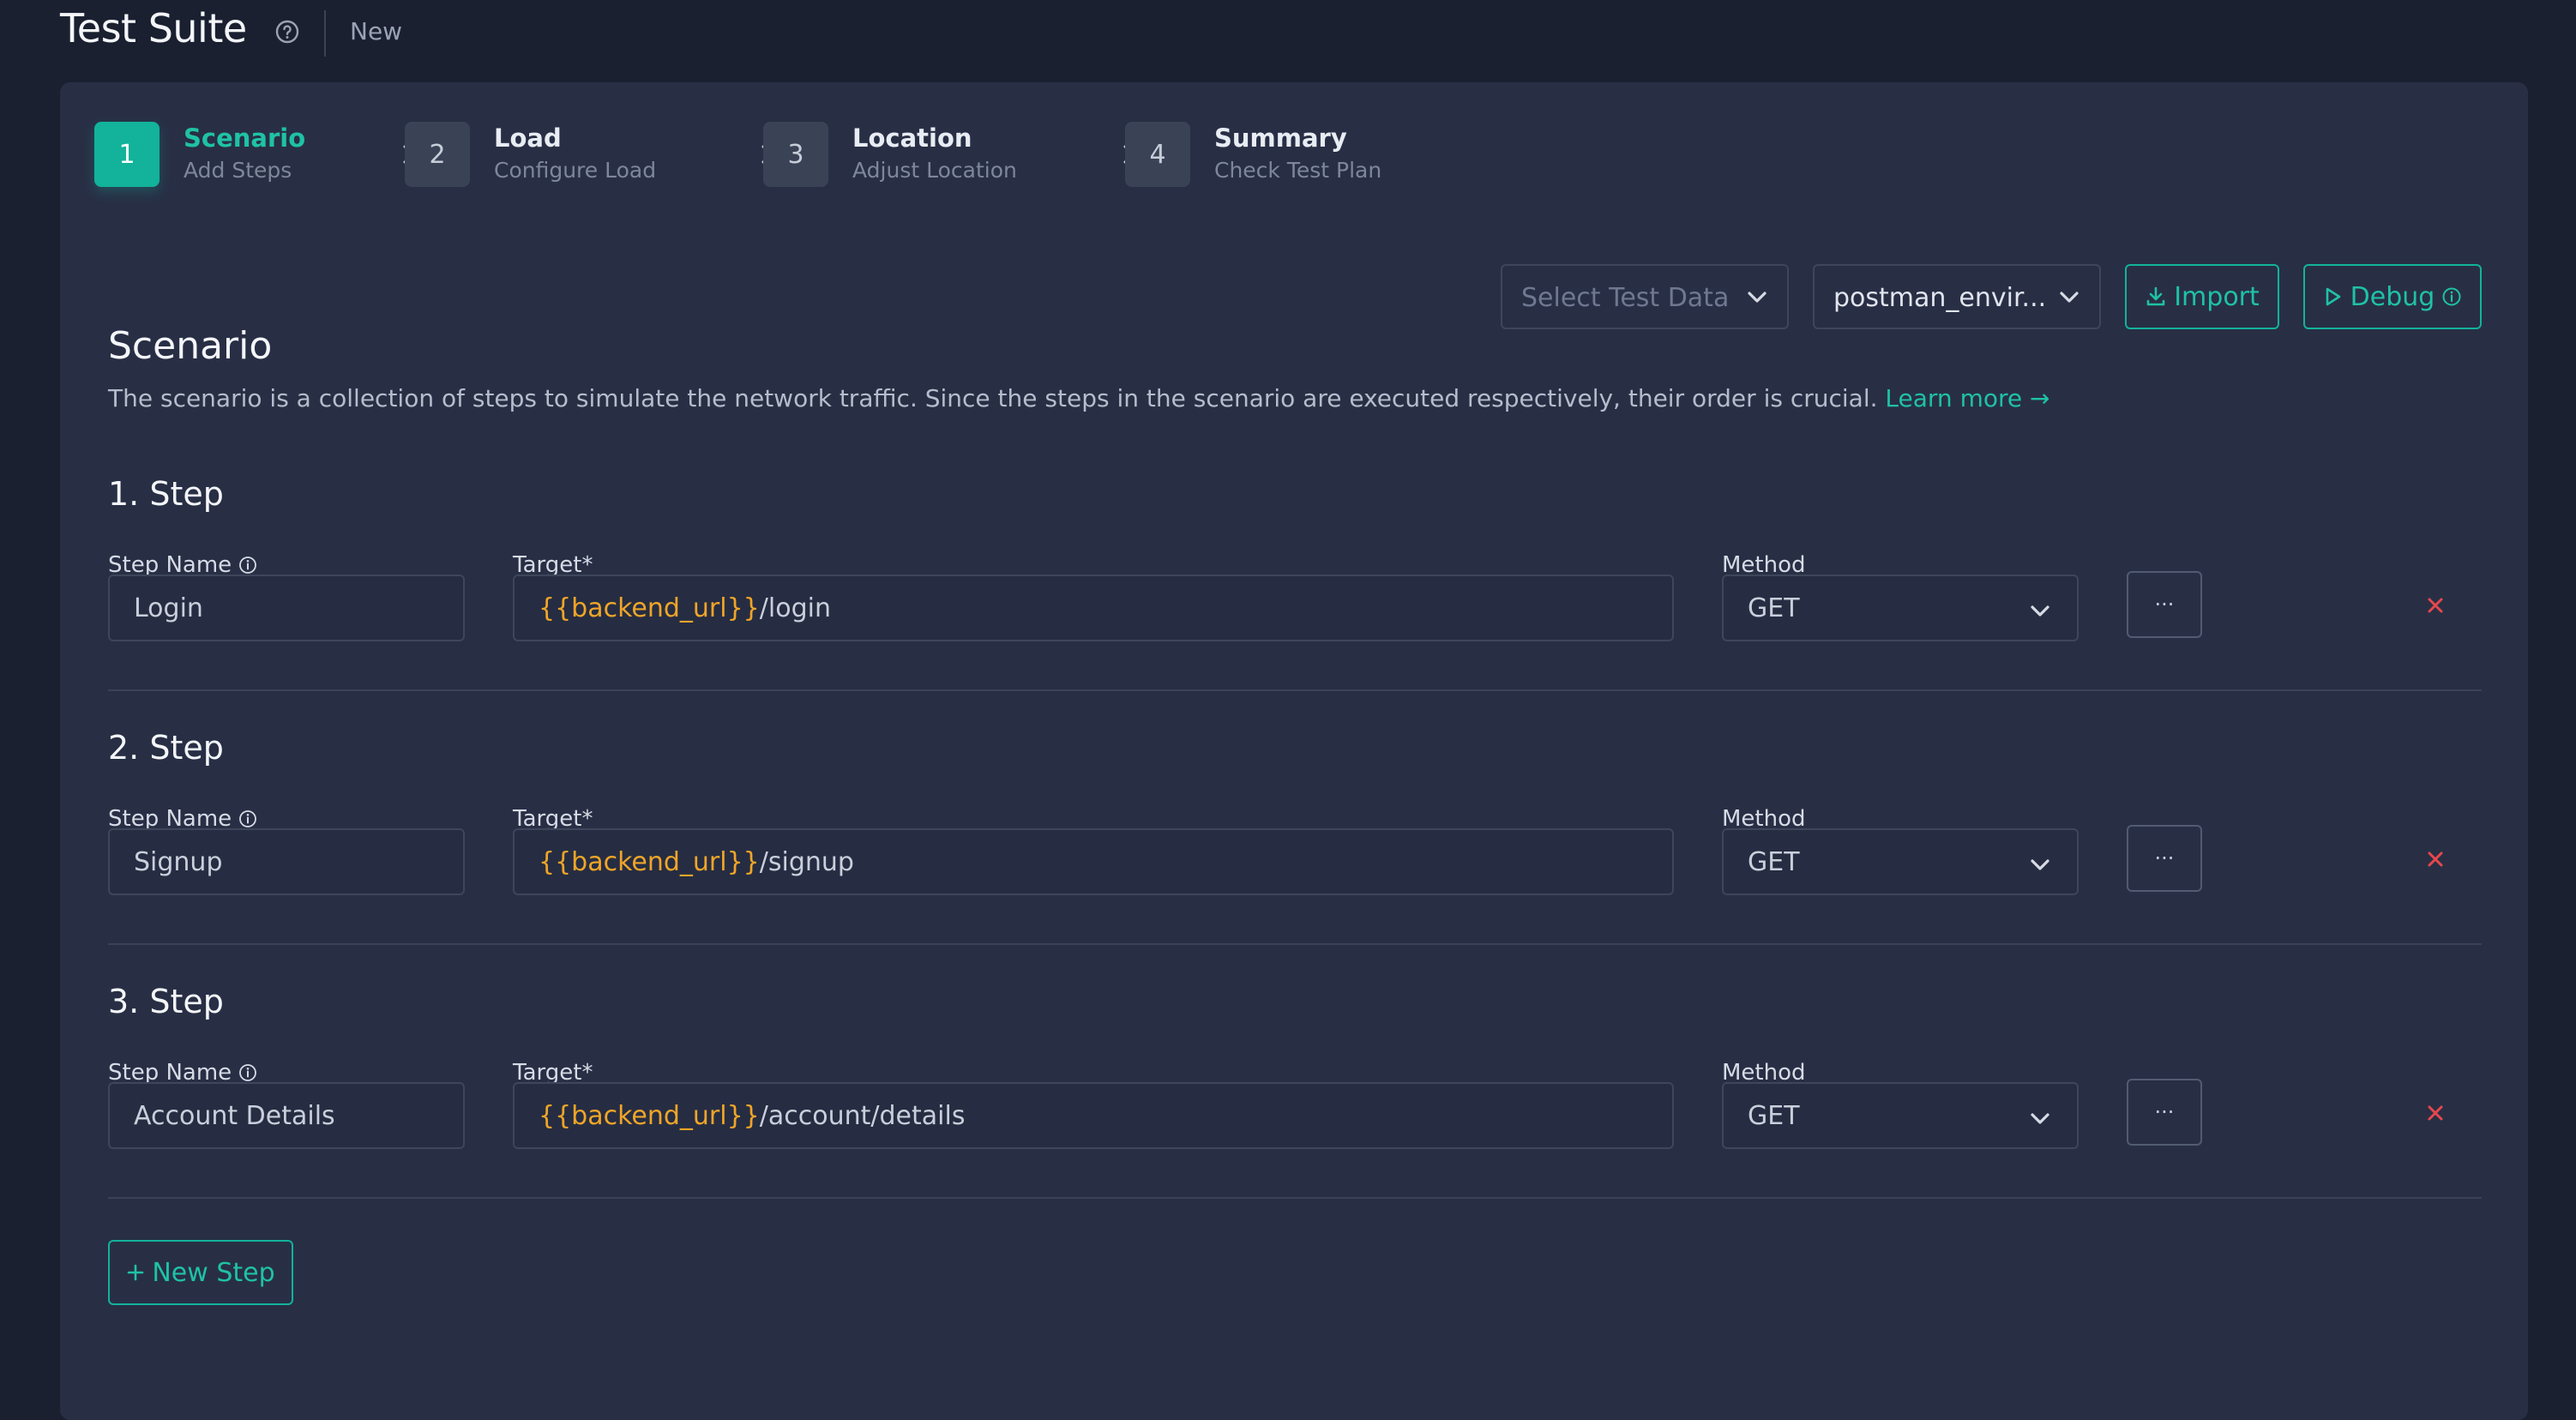  I want to click on section-title: Scenario, so click(190, 346).